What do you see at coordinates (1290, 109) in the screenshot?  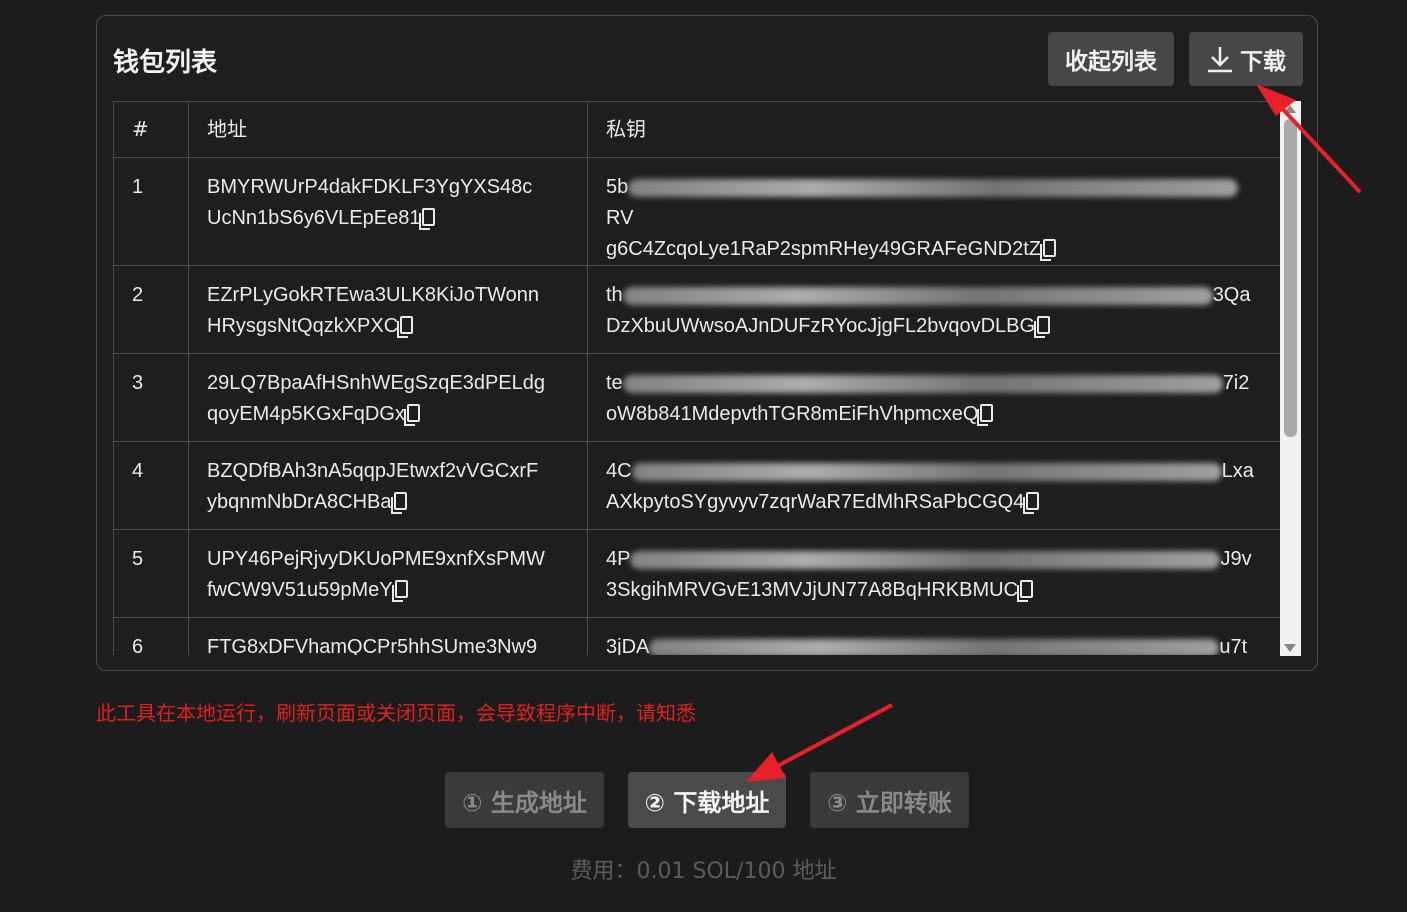 I see `scroll-up-arrow` at bounding box center [1290, 109].